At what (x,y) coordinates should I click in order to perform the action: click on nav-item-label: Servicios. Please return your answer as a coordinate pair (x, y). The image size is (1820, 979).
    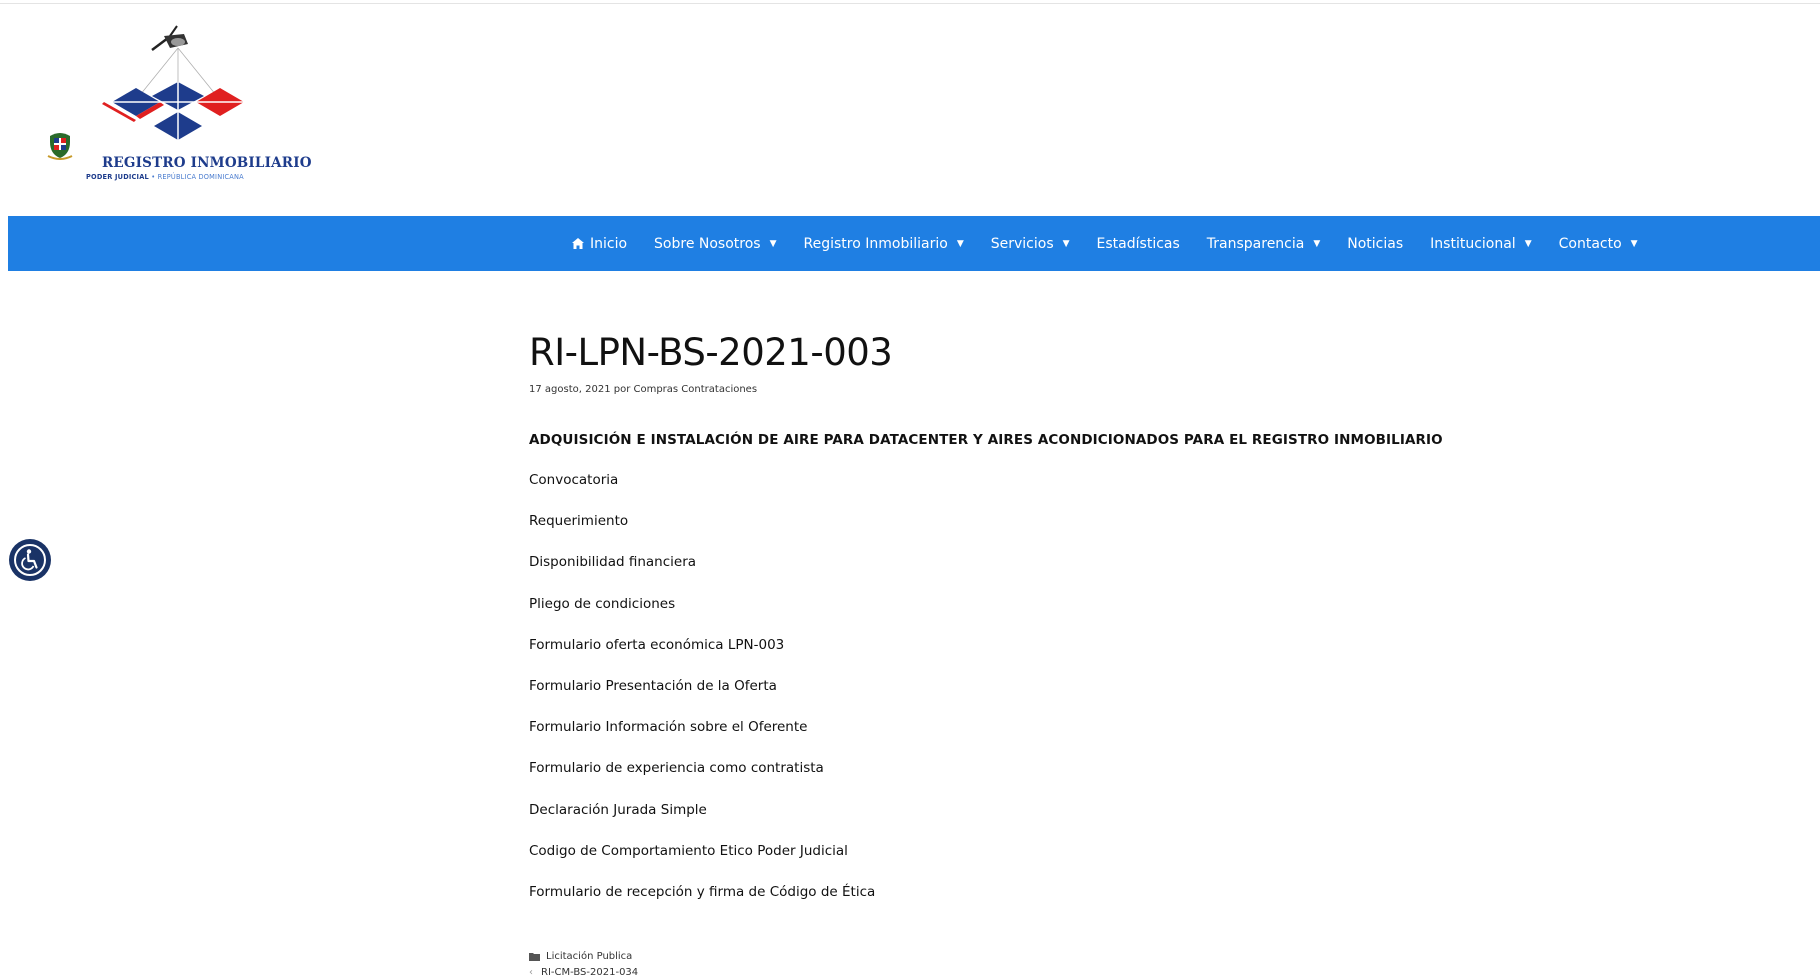
    Looking at the image, I should click on (1022, 243).